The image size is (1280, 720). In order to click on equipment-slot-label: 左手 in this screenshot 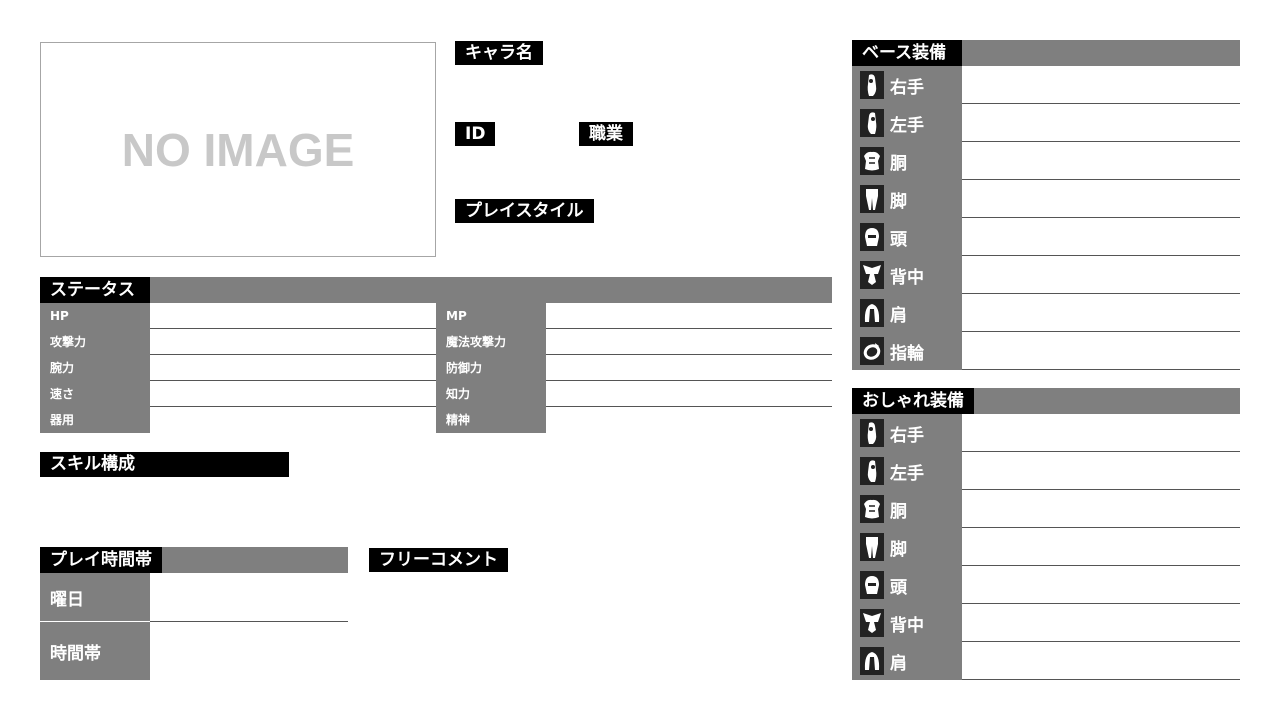, I will do `click(907, 123)`.